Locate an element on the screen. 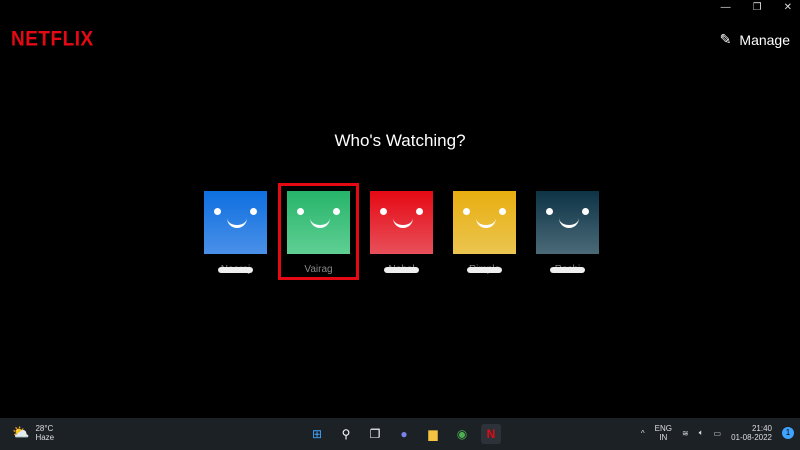  manage-label: Manage is located at coordinates (764, 39).